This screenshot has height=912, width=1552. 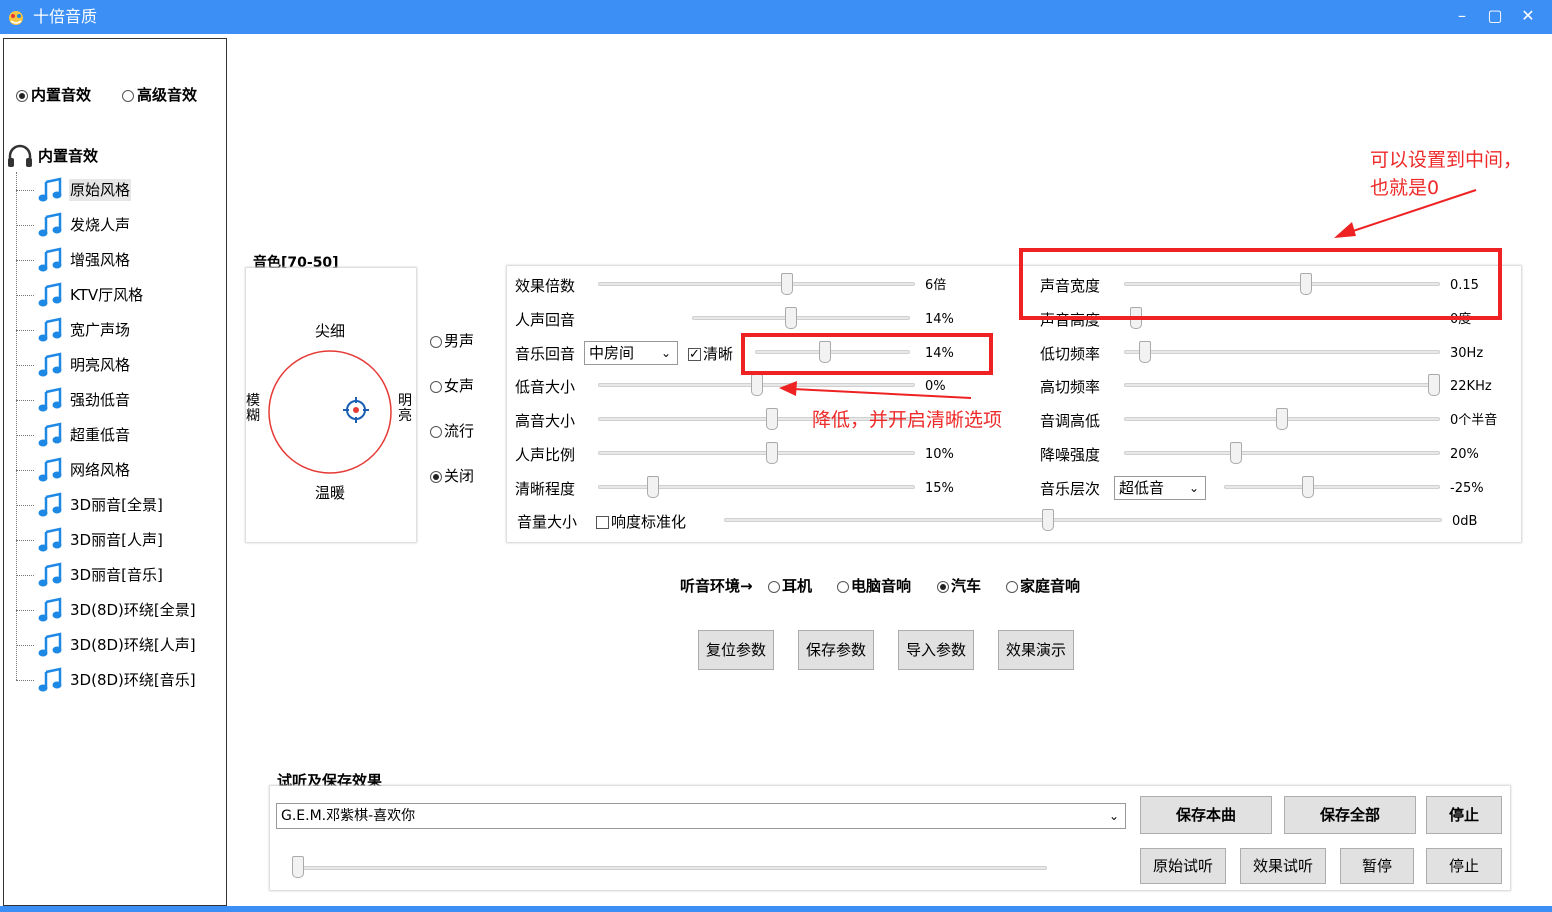 I want to click on minimize-icon: –, so click(x=1462, y=16).